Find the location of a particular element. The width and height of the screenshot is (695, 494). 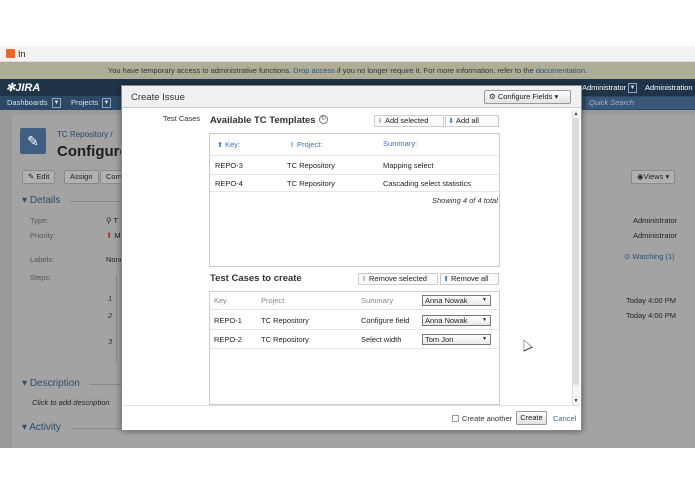

details-divider is located at coordinates (96, 201).